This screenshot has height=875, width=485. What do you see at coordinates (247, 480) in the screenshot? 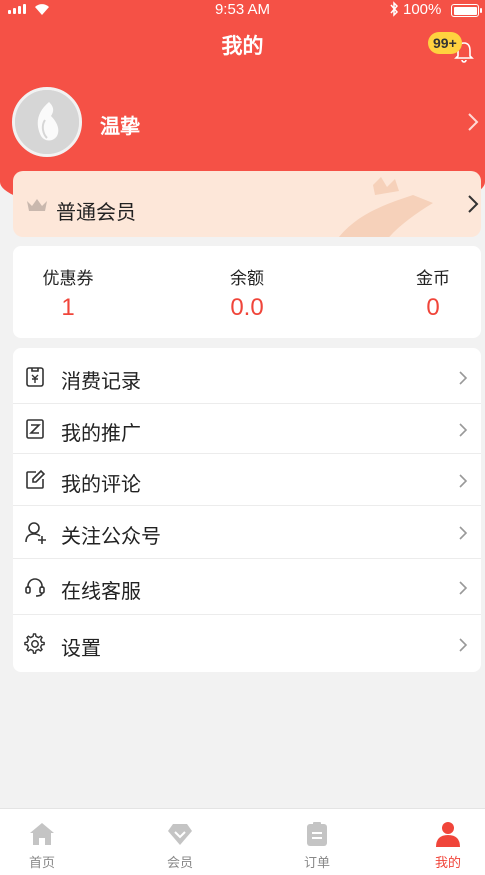
I see `menu-item-my-reviews: 我的评论` at bounding box center [247, 480].